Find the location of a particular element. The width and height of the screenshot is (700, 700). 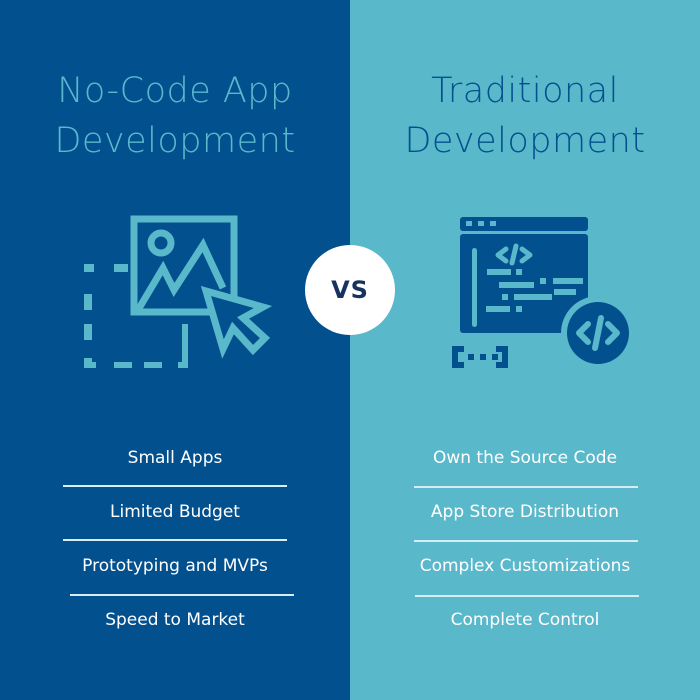

list-item: Prototyping and MVPs is located at coordinates (175, 566).